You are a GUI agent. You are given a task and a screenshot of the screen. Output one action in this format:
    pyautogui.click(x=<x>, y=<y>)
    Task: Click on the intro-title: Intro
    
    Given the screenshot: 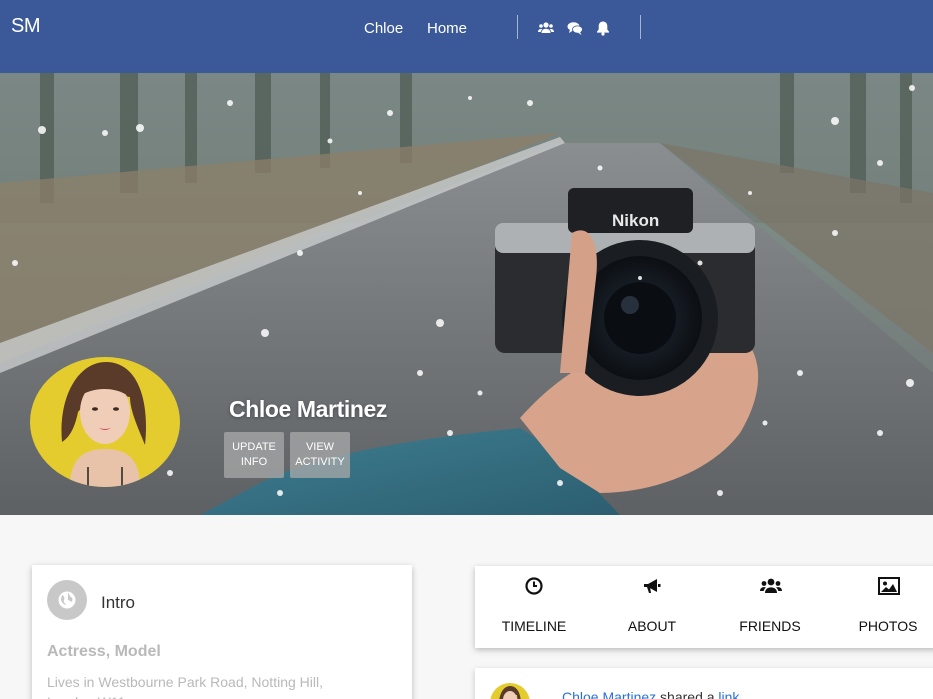 What is the action you would take?
    pyautogui.click(x=118, y=602)
    